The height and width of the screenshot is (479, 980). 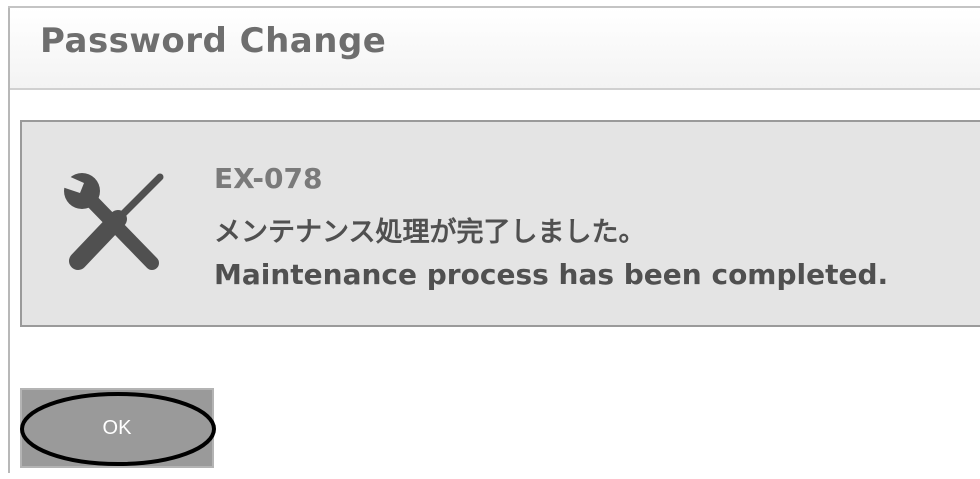 I want to click on maintenance-tools-icon, so click(x=113, y=221).